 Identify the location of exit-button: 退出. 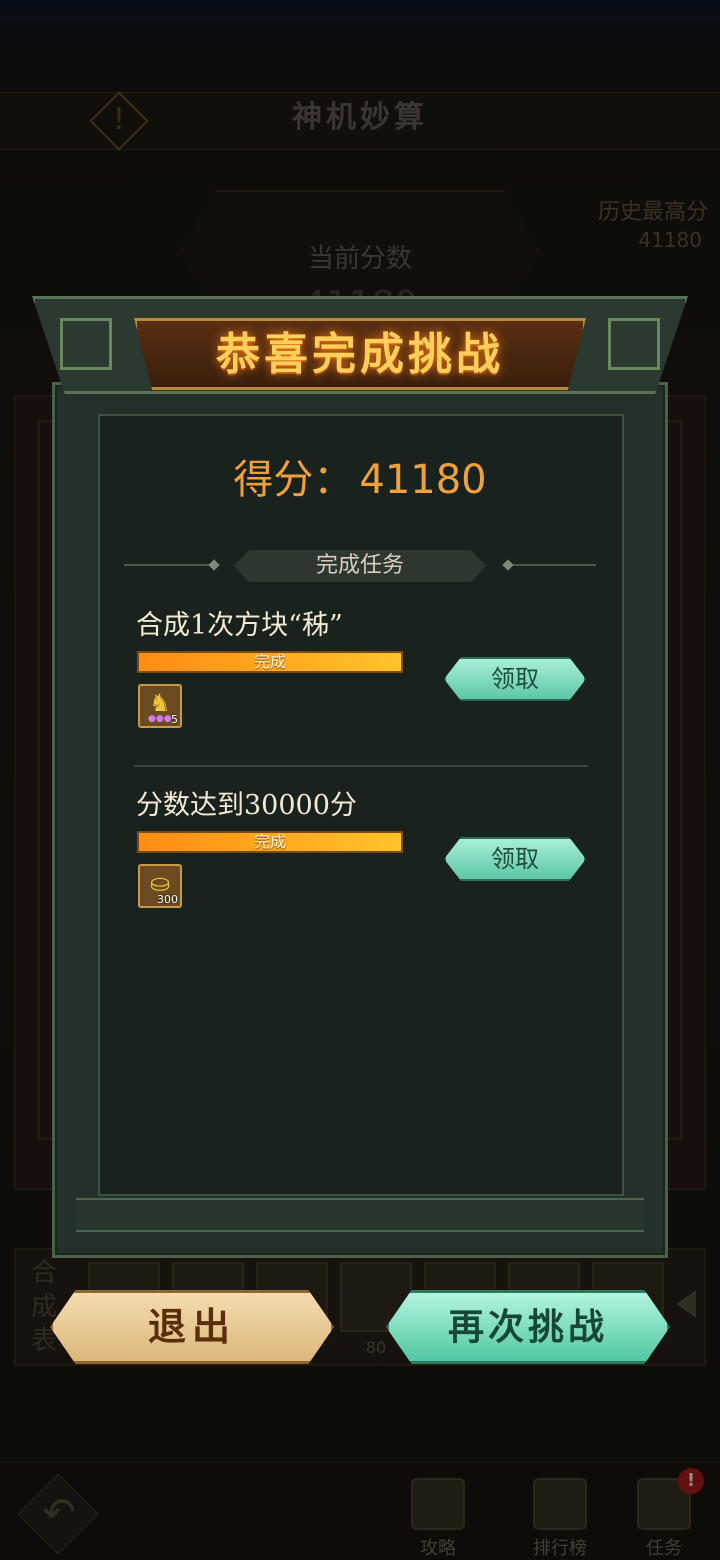
(192, 1327).